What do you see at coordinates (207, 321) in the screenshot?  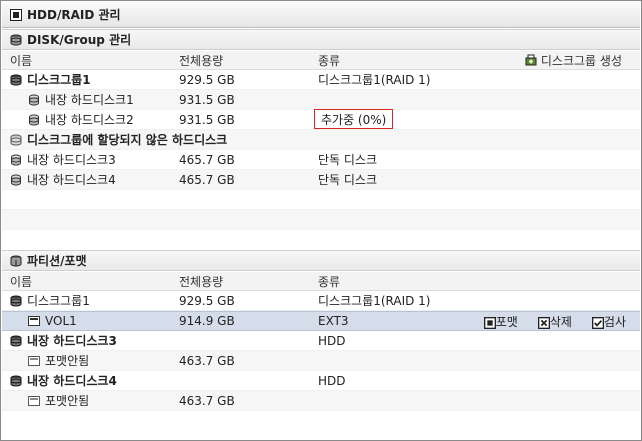 I see `row-size: 914.9 GB` at bounding box center [207, 321].